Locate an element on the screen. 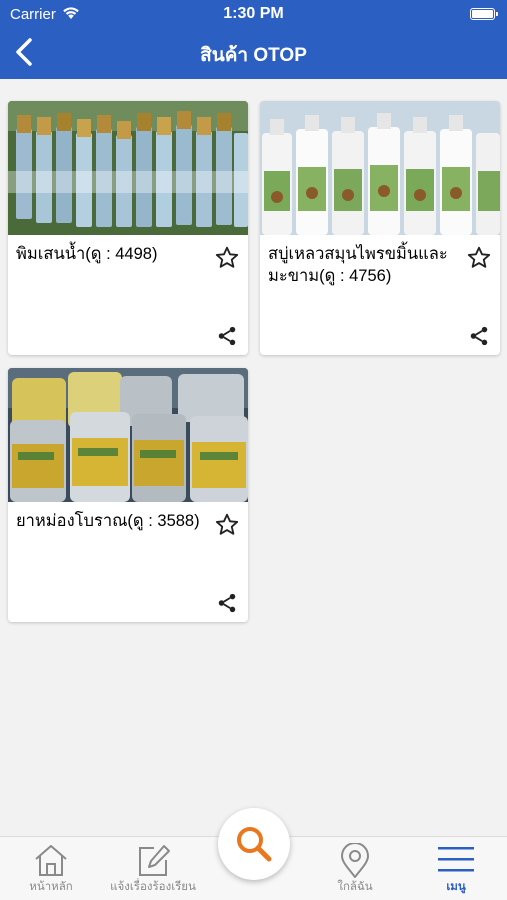 Image resolution: width=507 pixels, height=900 pixels. status-bar: Carrier 1:30 PM is located at coordinates (253, 14).